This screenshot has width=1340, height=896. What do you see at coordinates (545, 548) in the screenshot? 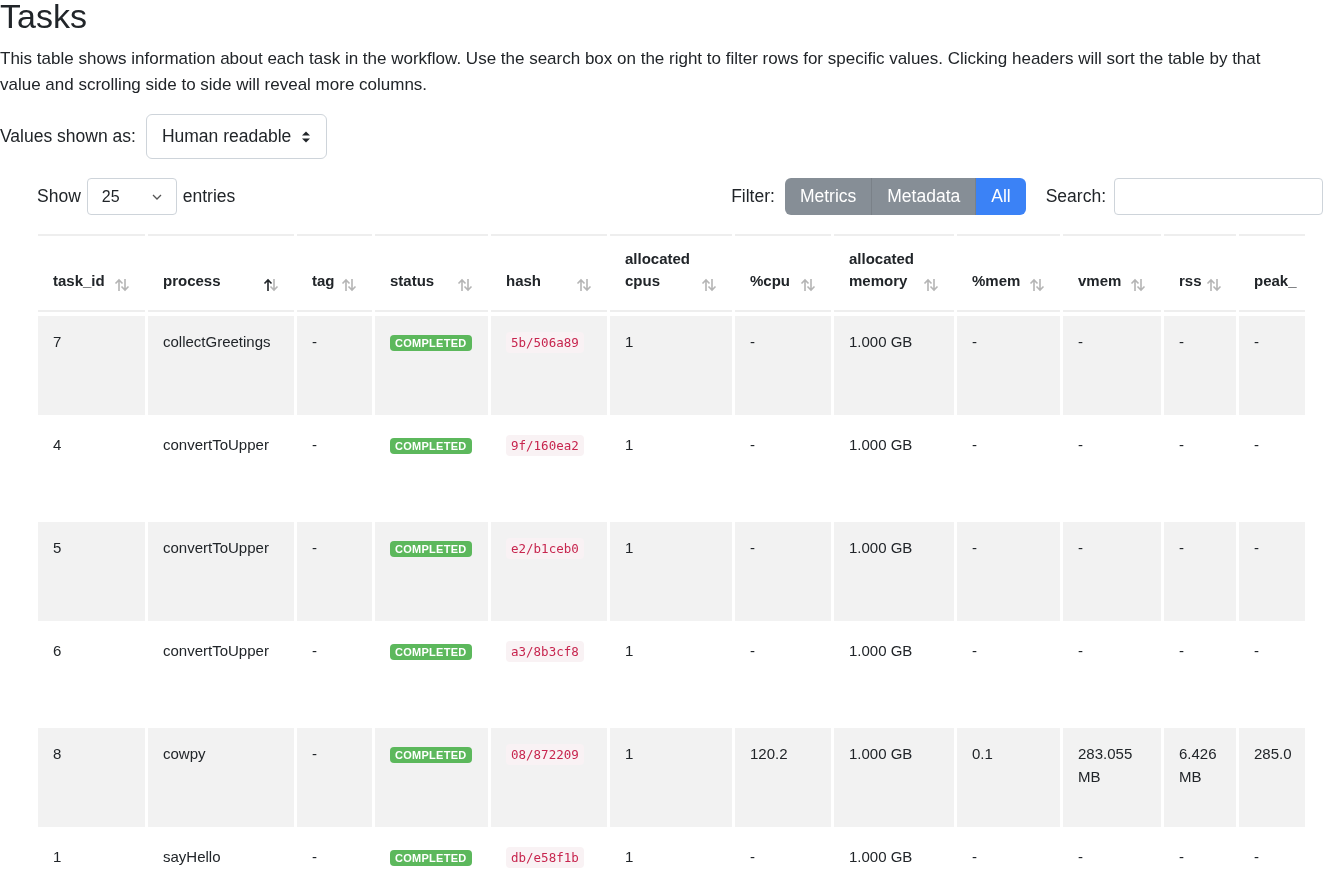
I see `hash-code: e2/b1ceb0` at bounding box center [545, 548].